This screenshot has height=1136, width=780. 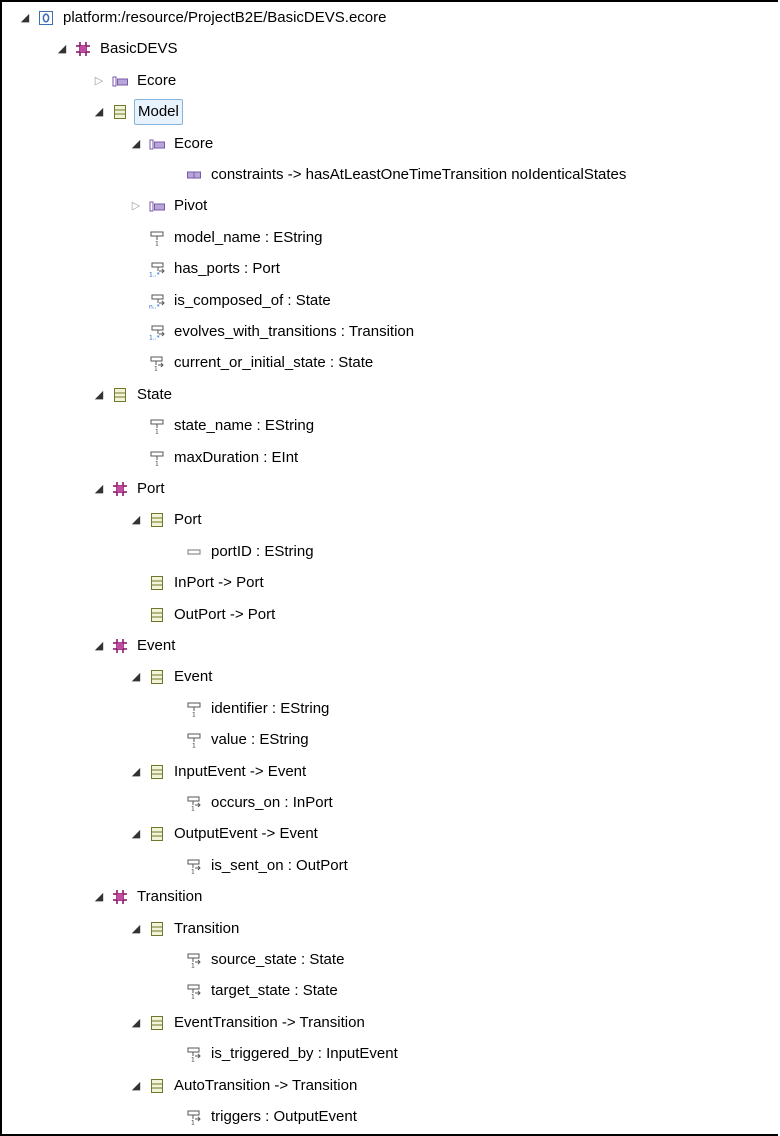 What do you see at coordinates (270, 708) in the screenshot?
I see `tree-item-label: identifier : EString` at bounding box center [270, 708].